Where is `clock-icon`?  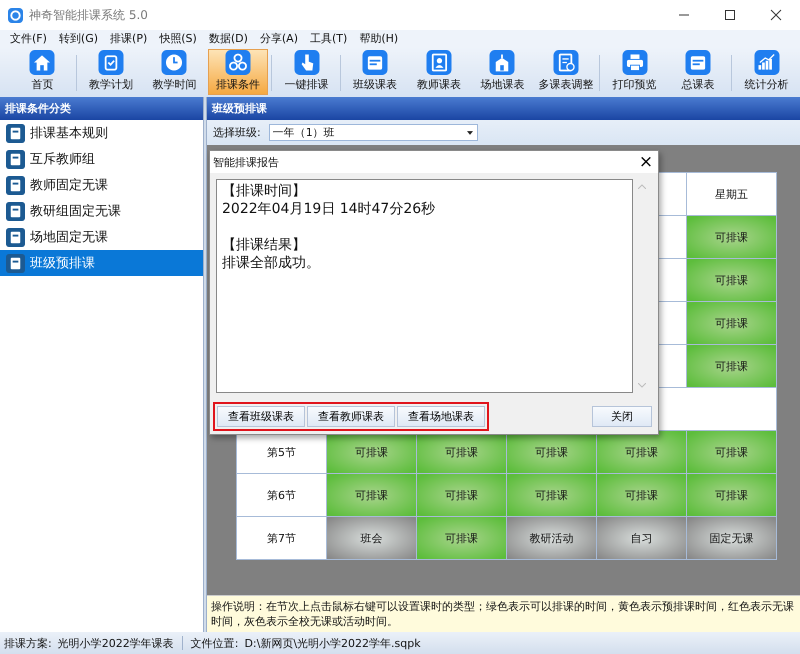
clock-icon is located at coordinates (174, 62).